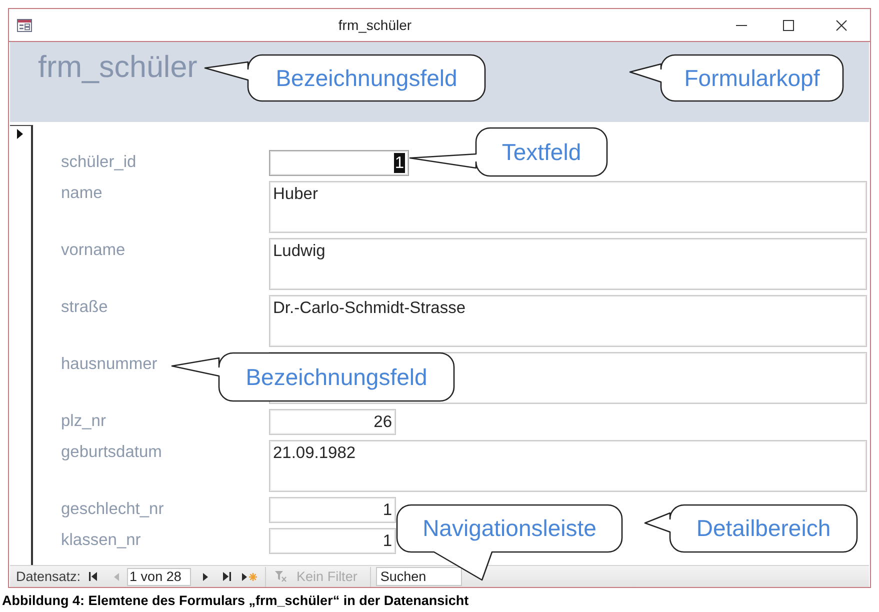 The height and width of the screenshot is (612, 879). I want to click on record-label: Datensatz:, so click(48, 576).